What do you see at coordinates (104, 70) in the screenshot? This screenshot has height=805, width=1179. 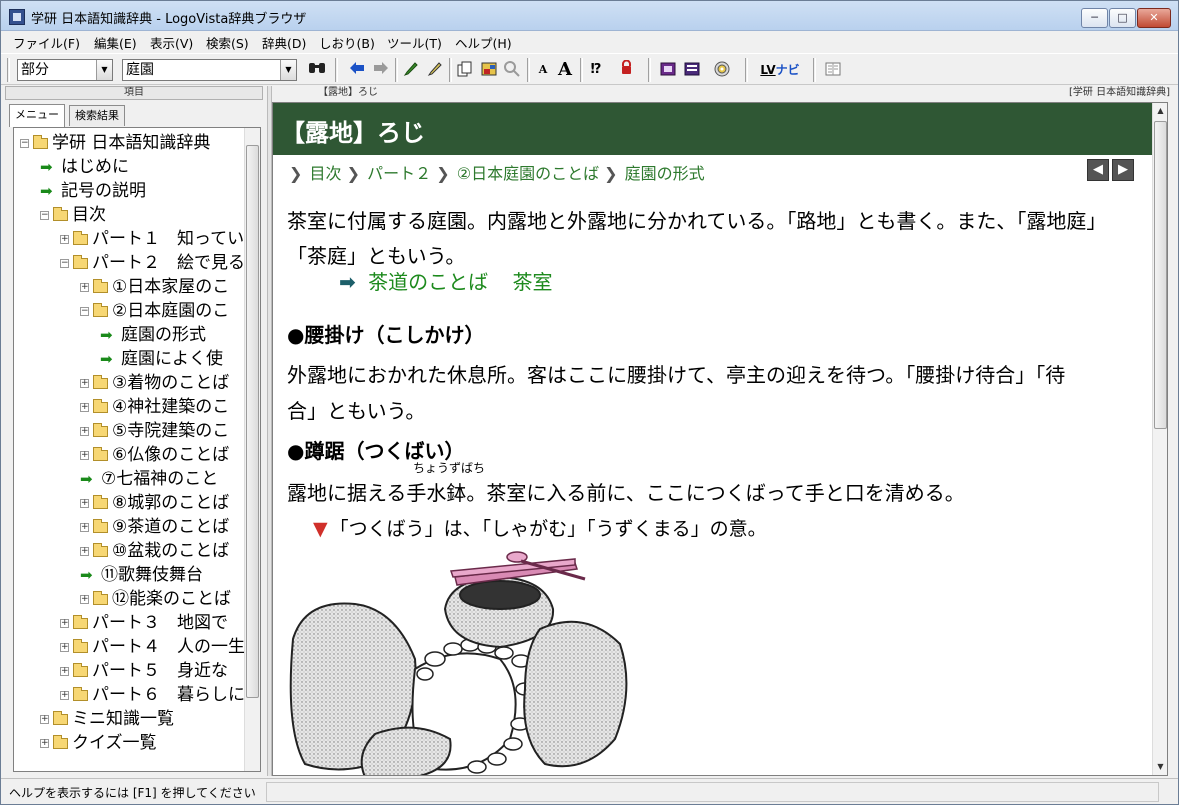 I see `chevron-down-icon: ▼` at bounding box center [104, 70].